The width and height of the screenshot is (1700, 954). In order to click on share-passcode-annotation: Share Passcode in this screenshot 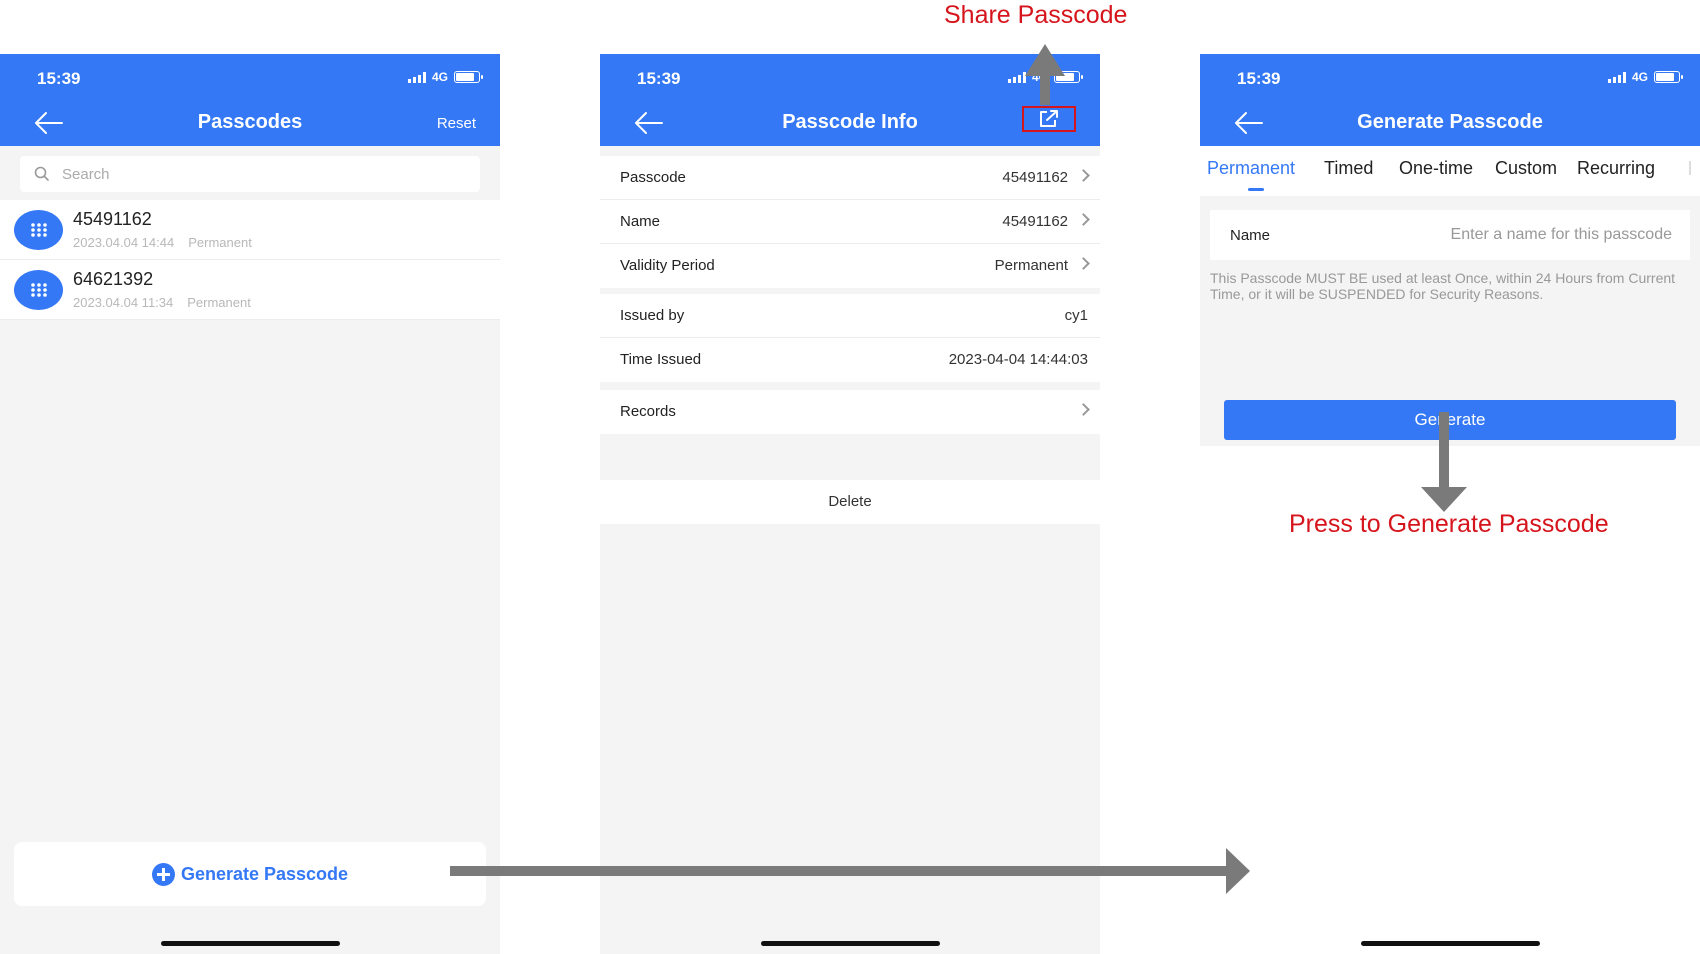, I will do `click(1036, 15)`.